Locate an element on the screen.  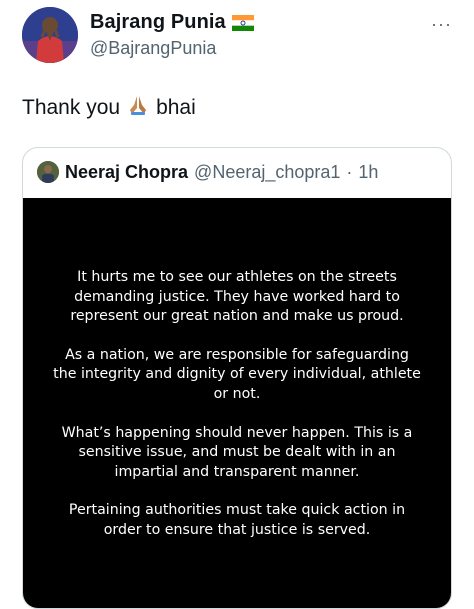
author-avatar is located at coordinates (50, 35).